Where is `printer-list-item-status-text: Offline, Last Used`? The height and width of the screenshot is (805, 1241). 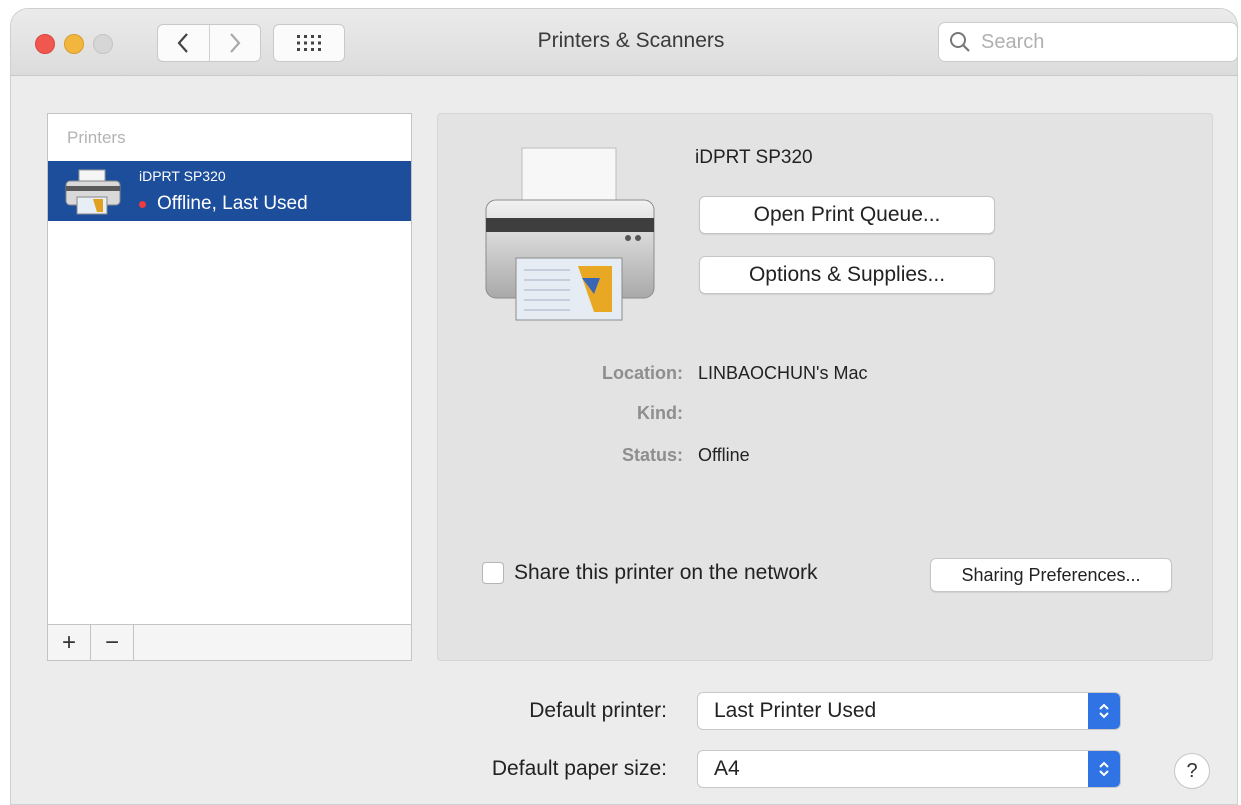 printer-list-item-status-text: Offline, Last Used is located at coordinates (232, 203).